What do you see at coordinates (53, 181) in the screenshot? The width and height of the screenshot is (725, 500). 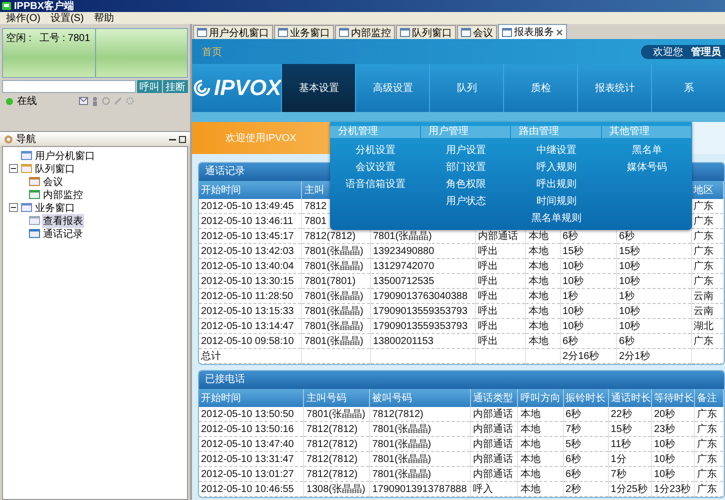 I see `tree-item: 会议` at bounding box center [53, 181].